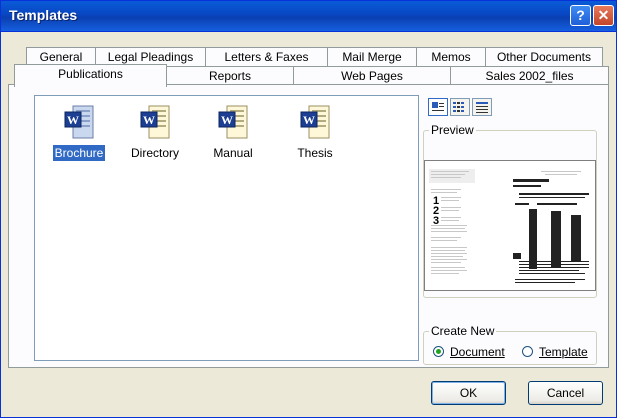 The image size is (617, 418). What do you see at coordinates (468, 393) in the screenshot?
I see `ok-button: OK` at bounding box center [468, 393].